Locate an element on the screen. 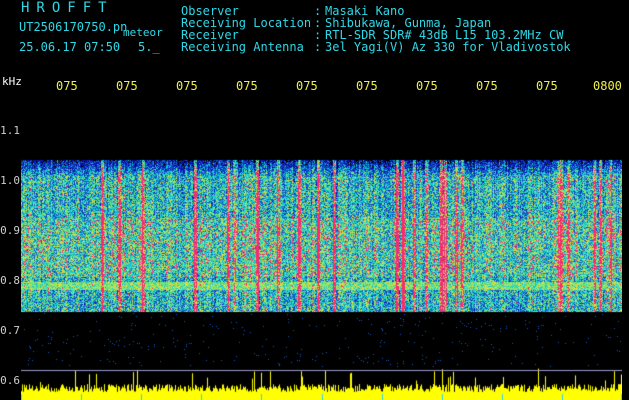 The image size is (629, 400). file-name: UT2506170750.pn is located at coordinates (73, 27).